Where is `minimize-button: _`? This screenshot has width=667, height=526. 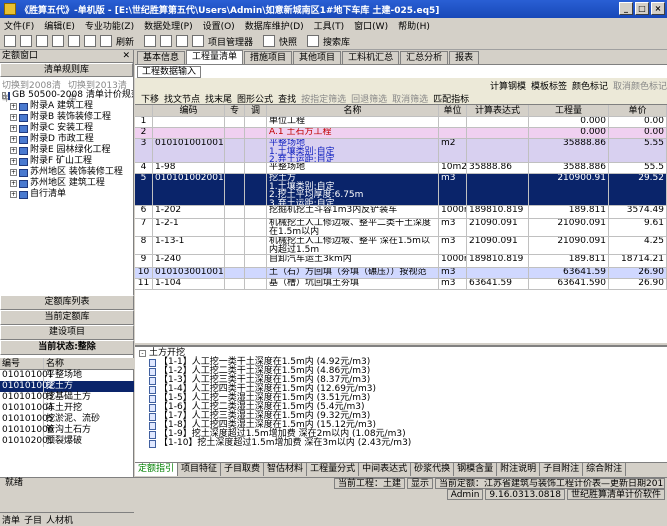 minimize-button: _ is located at coordinates (626, 8).